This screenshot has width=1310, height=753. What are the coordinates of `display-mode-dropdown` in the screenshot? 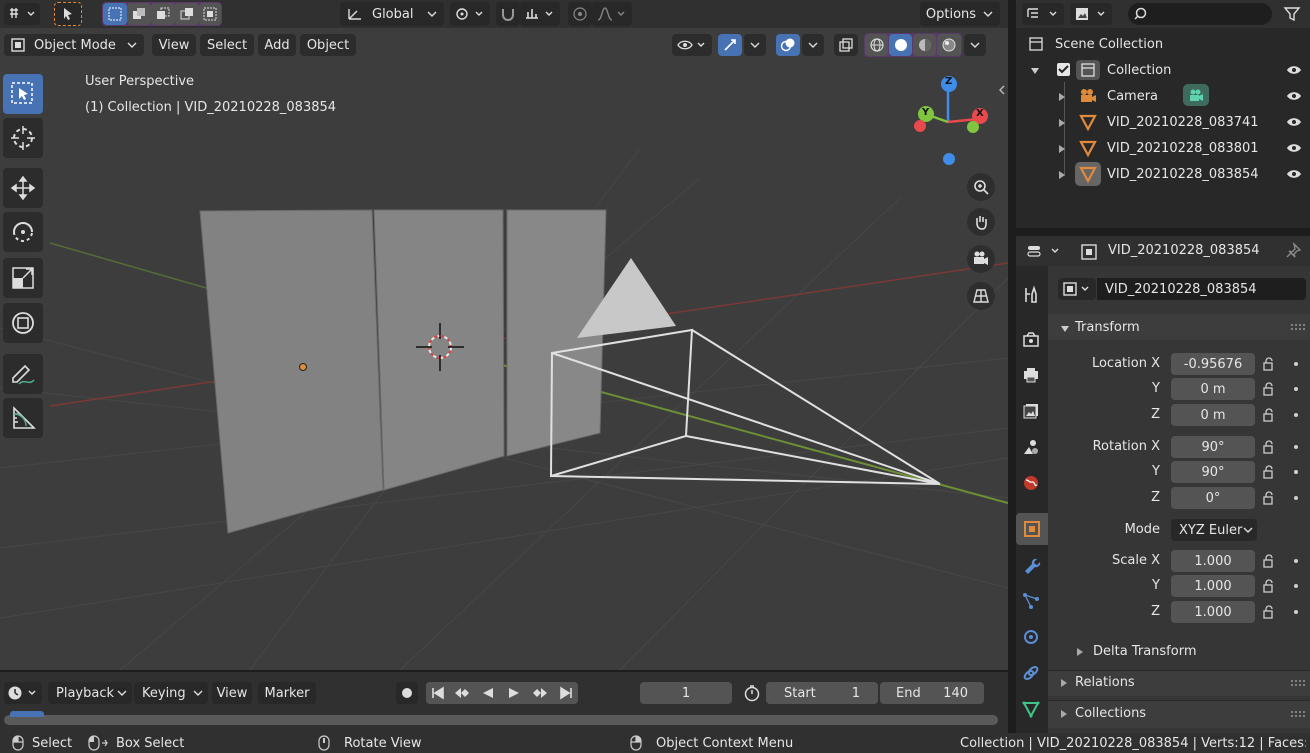 It's located at (1091, 14).